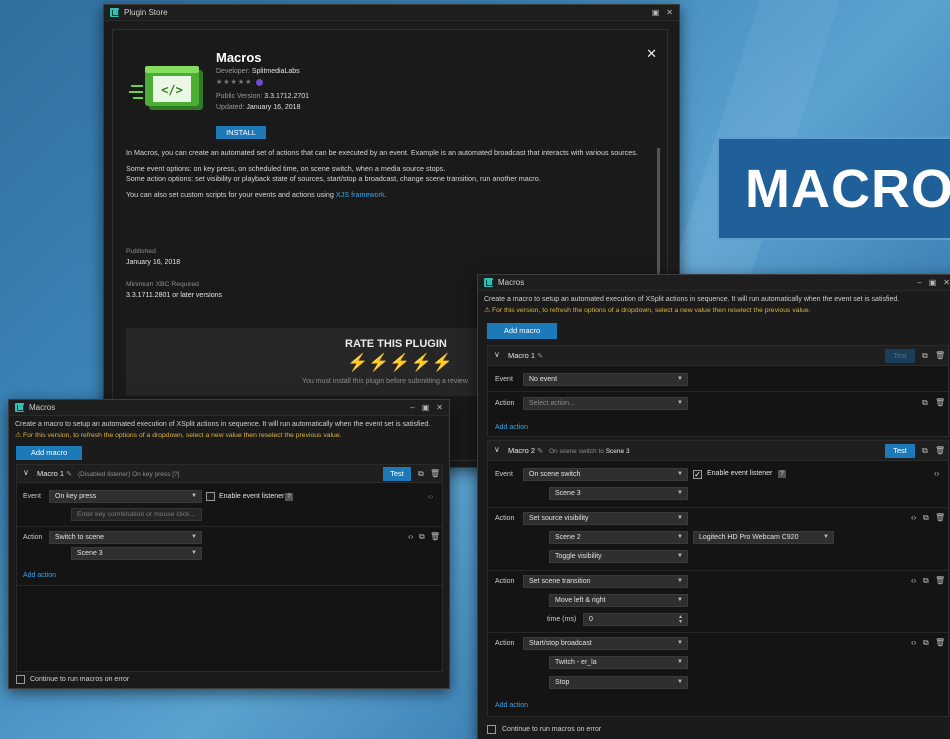 This screenshot has width=950, height=739. What do you see at coordinates (714, 283) in the screenshot?
I see `macros-titlebar: Macros – ▣ ✕` at bounding box center [714, 283].